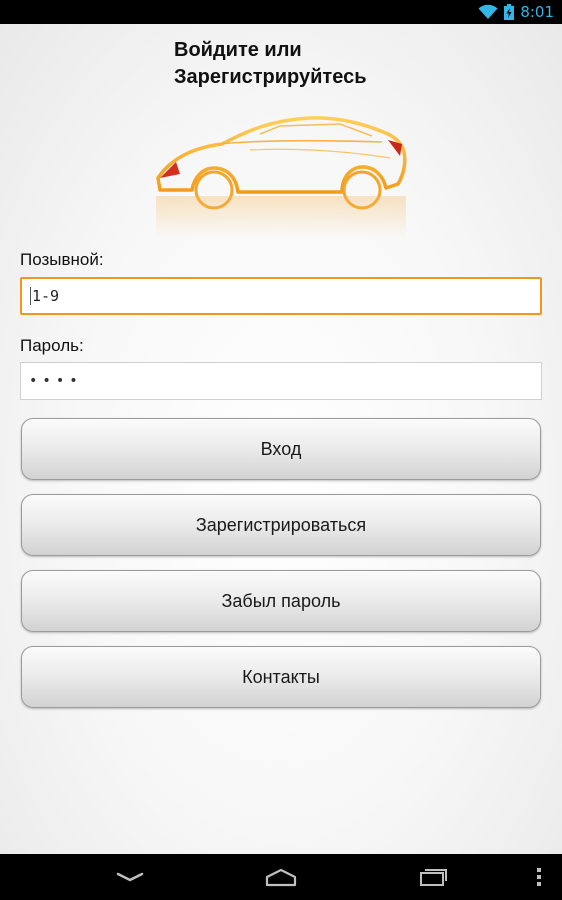  Describe the element at coordinates (62, 259) in the screenshot. I see `callsign-label: Позывной:` at that location.